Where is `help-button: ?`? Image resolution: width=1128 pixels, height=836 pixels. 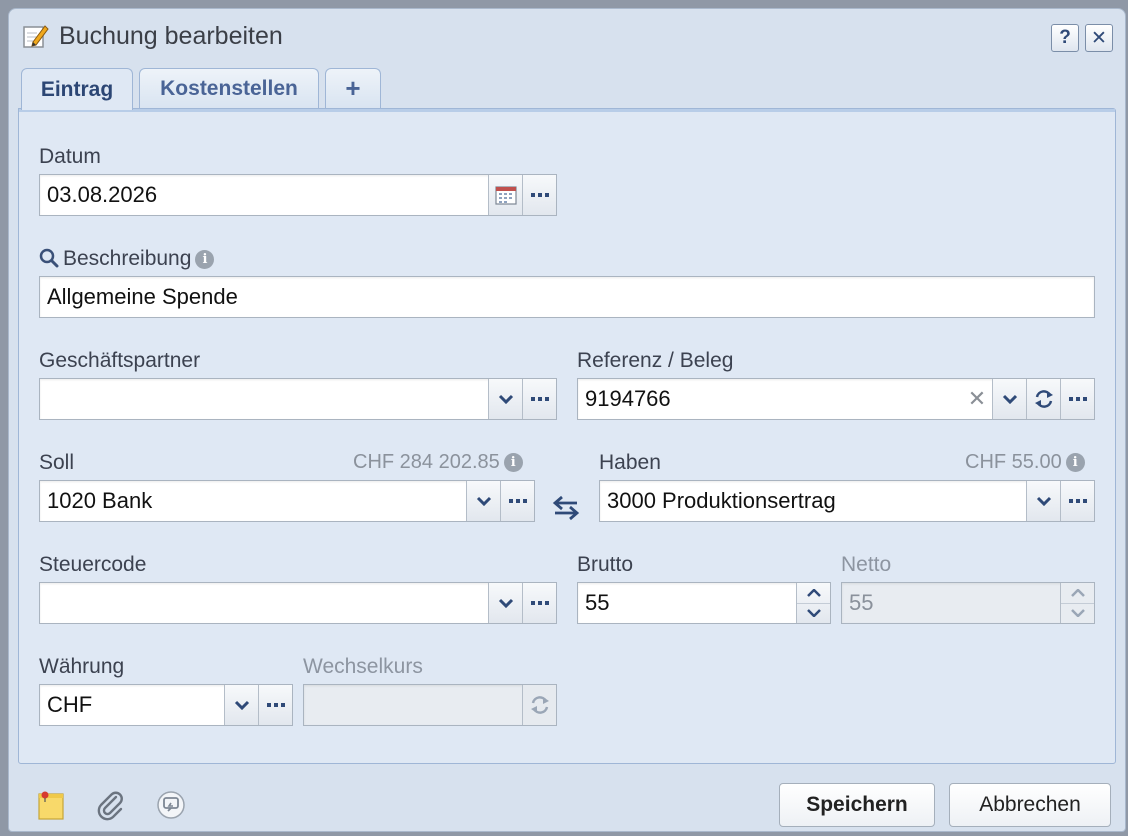 help-button: ? is located at coordinates (1065, 38).